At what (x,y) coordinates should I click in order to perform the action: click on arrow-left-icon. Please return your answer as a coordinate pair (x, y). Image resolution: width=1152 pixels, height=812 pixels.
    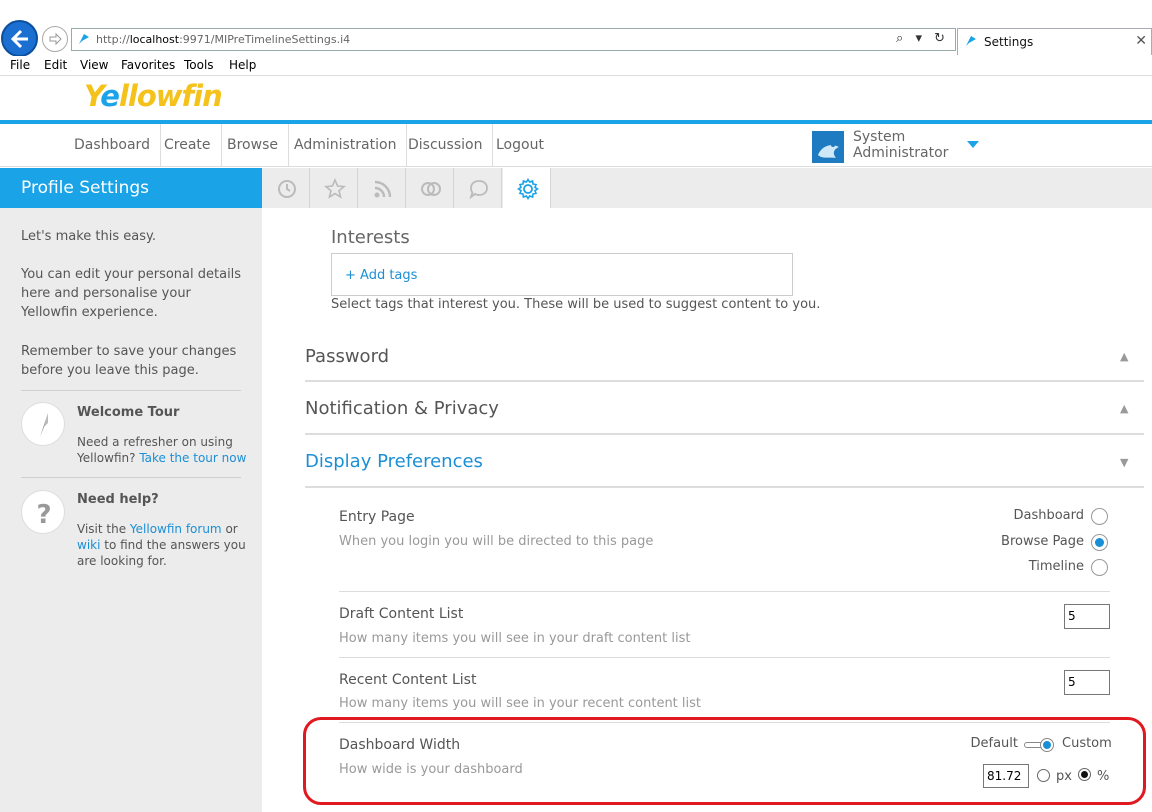
    Looking at the image, I should click on (19, 39).